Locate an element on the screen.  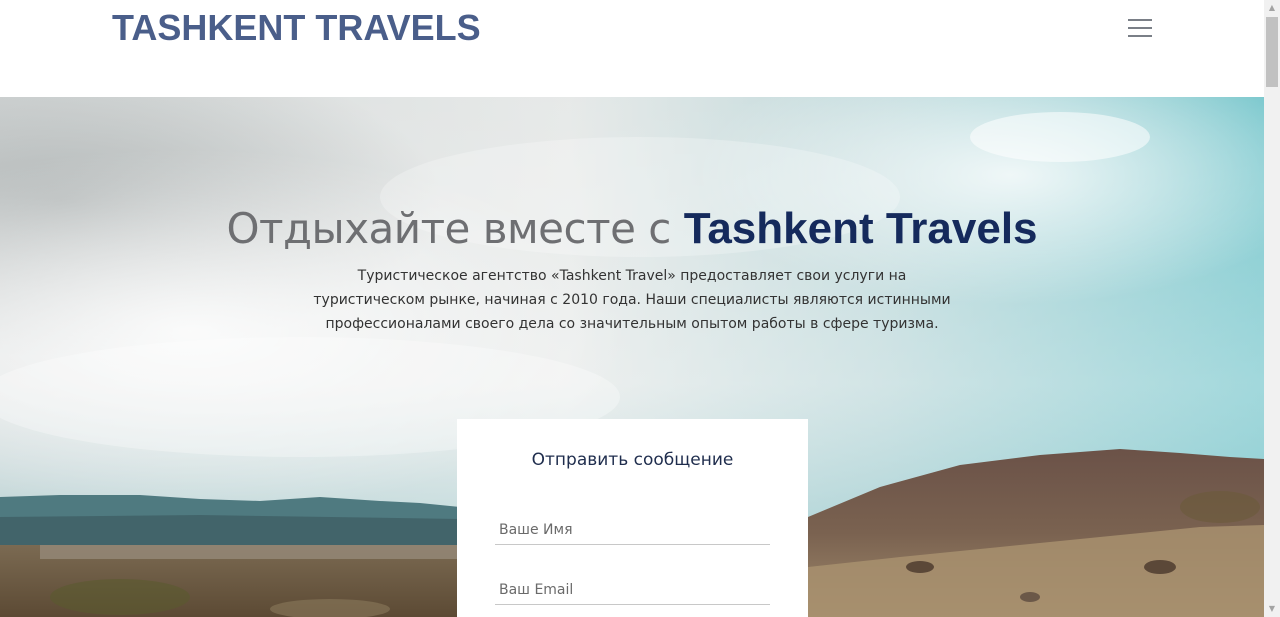
contact-form-card: Отправить сообщение is located at coordinates (632, 518).